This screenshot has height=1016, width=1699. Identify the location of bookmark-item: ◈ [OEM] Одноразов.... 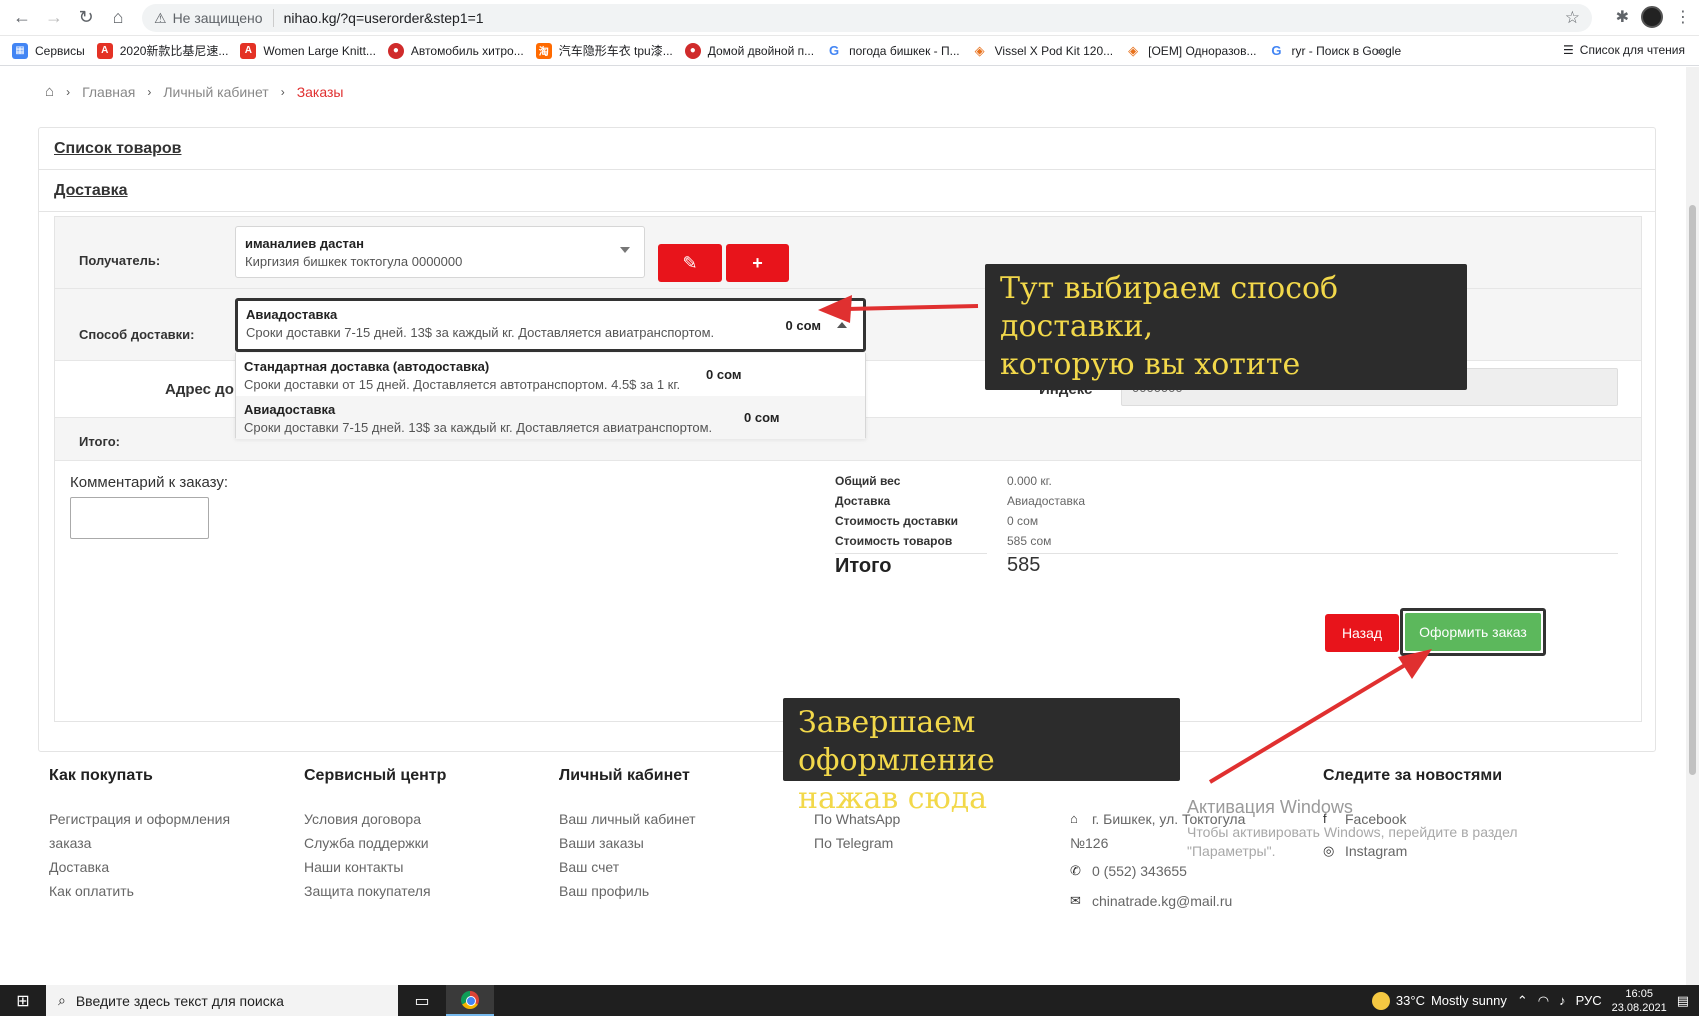
(1190, 50).